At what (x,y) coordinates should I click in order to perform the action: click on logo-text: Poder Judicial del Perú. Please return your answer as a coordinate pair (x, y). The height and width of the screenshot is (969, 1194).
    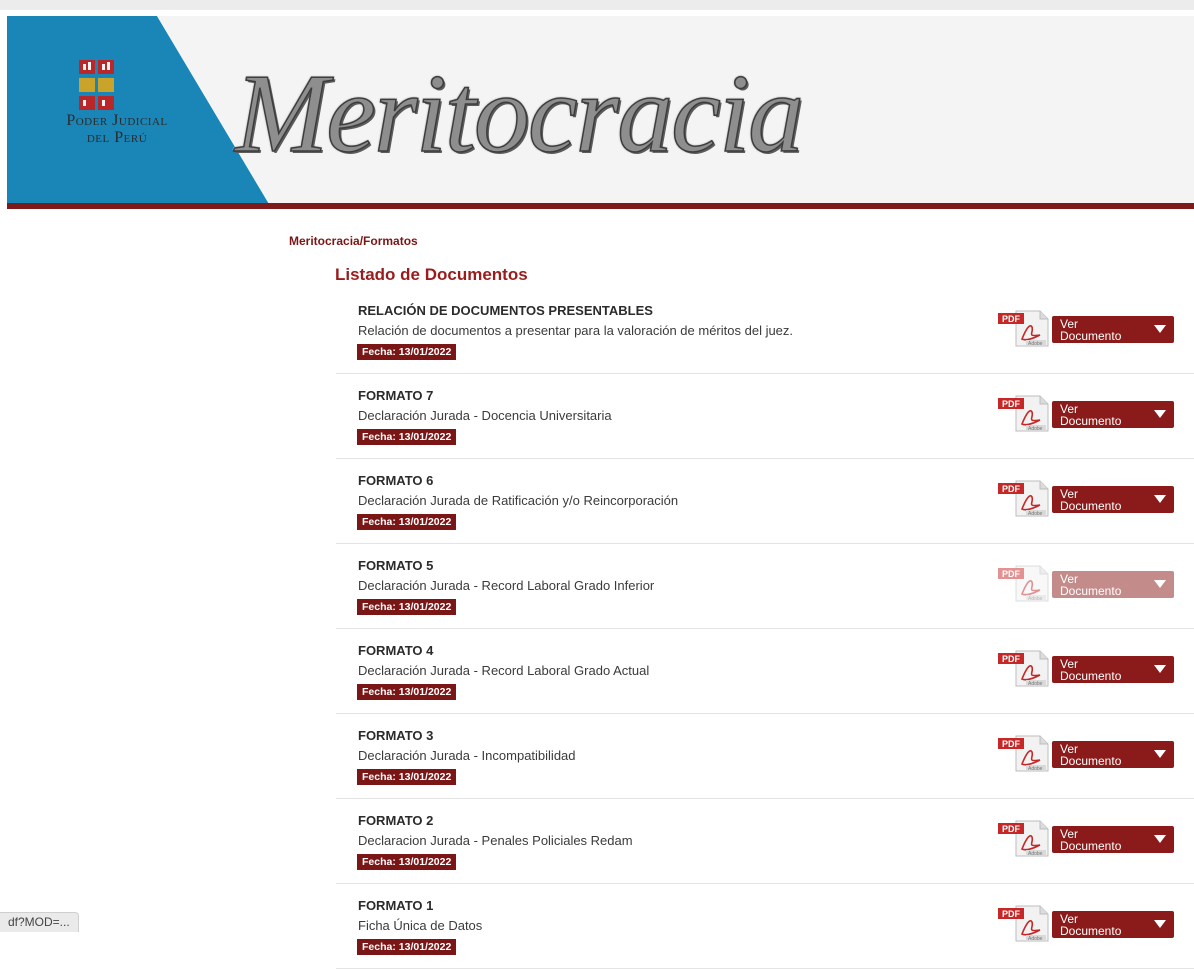
    Looking at the image, I should click on (117, 129).